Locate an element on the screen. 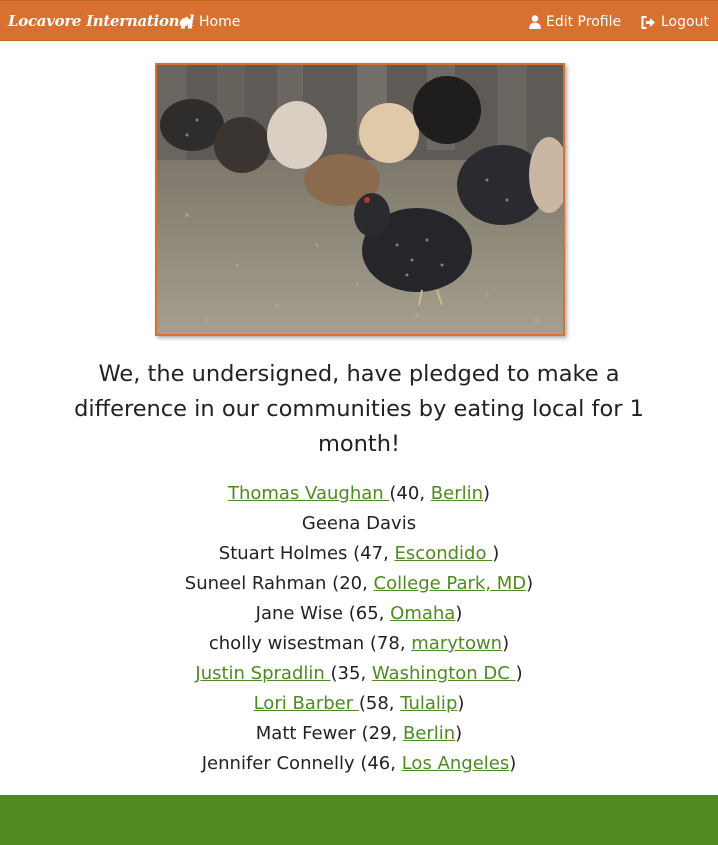 This screenshot has height=845, width=718. sign-out-icon is located at coordinates (648, 22).